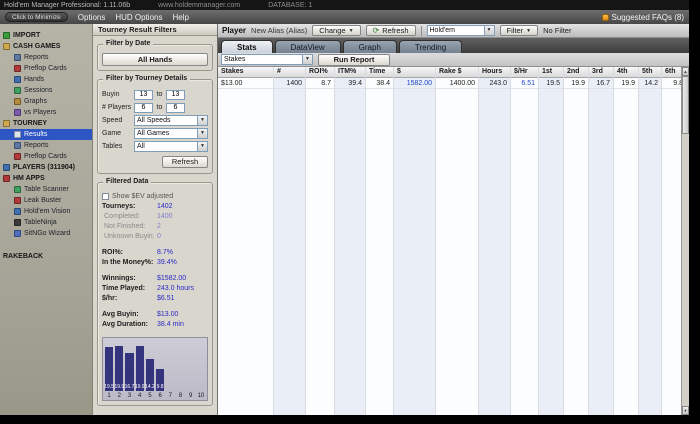  Describe the element at coordinates (307, 46) in the screenshot. I see `tab-dataview: DataView` at that location.